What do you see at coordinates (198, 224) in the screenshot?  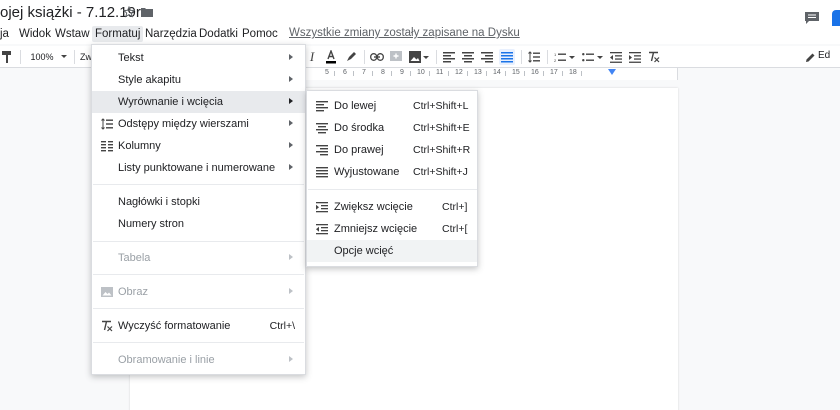 I see `format-menu-item-page-numbers: Numery stron` at bounding box center [198, 224].